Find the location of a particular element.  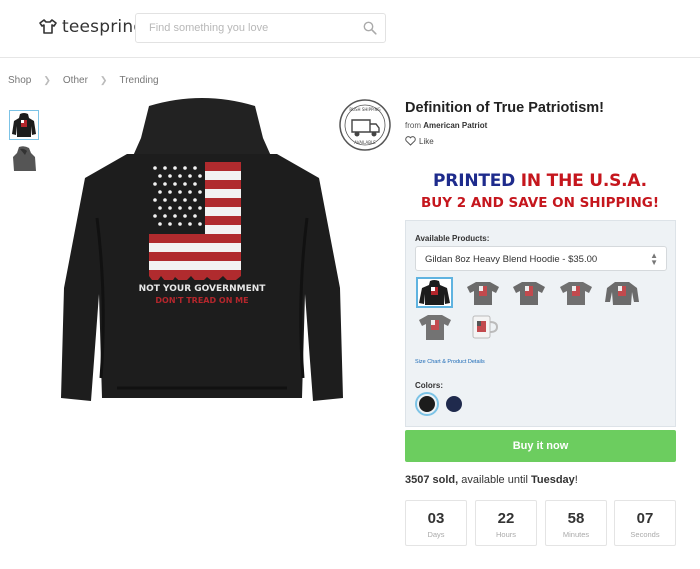

countdown-hours-unit: Hours is located at coordinates (505, 534).